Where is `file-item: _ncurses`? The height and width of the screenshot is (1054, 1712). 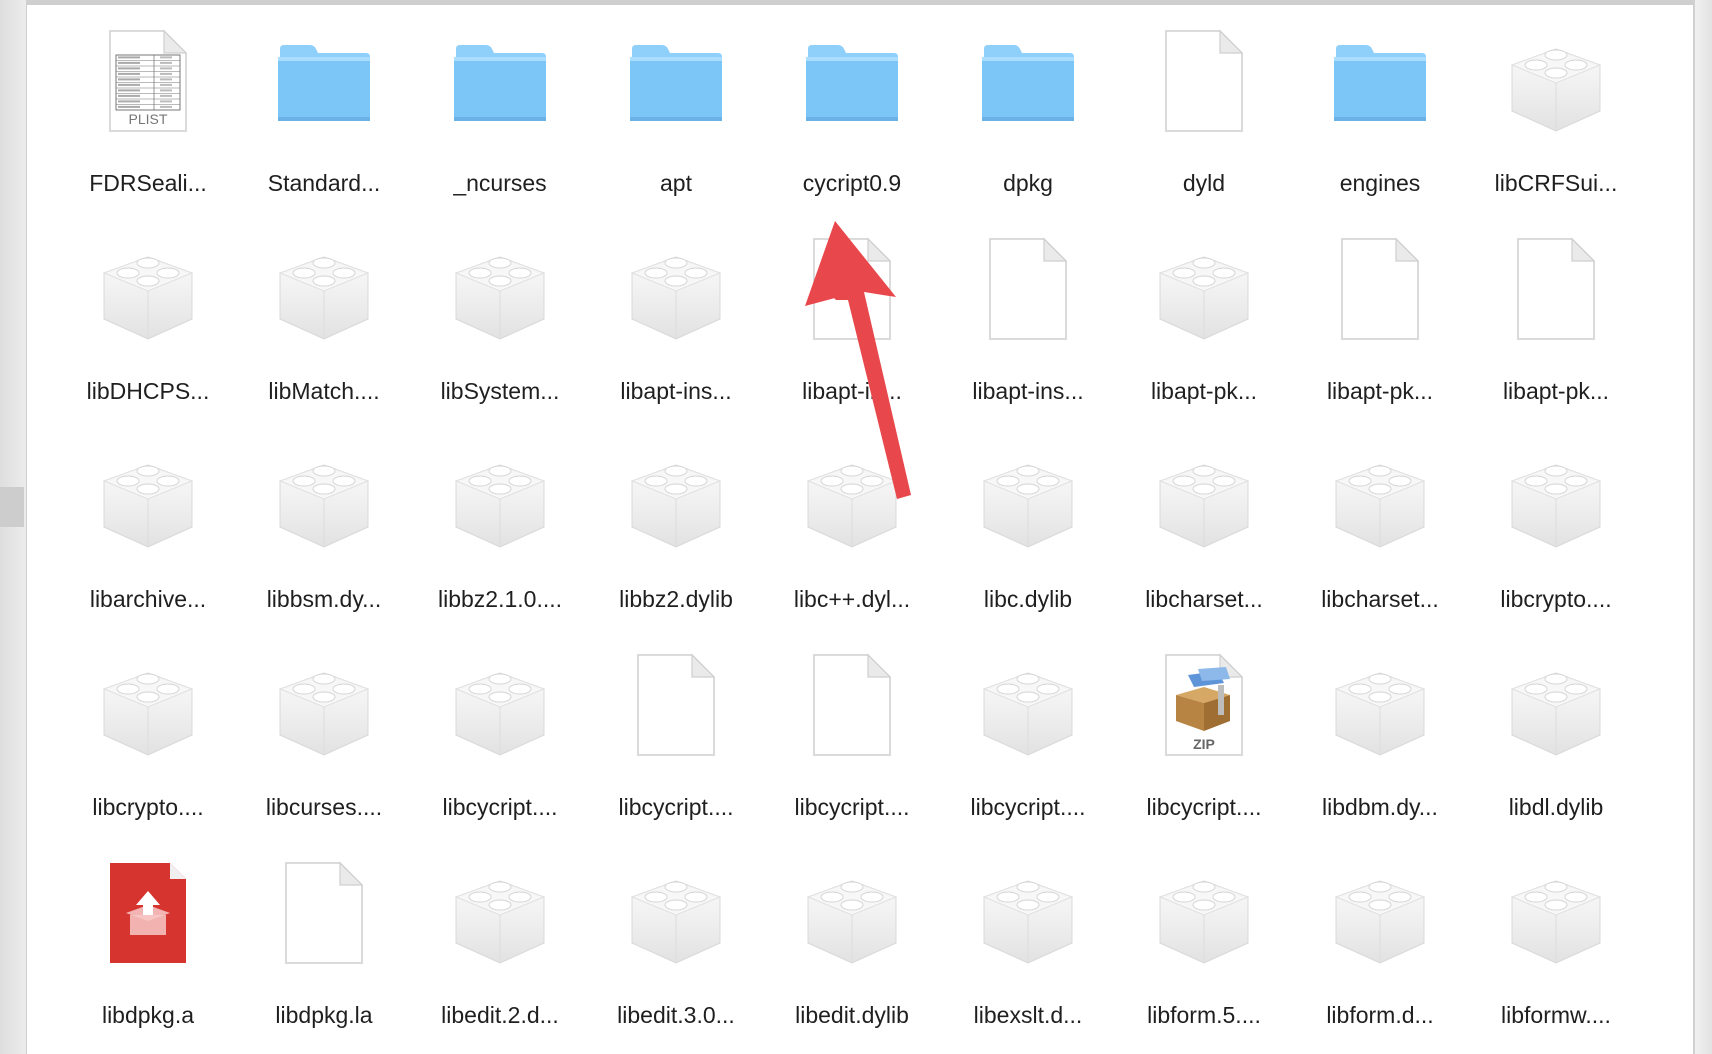 file-item: _ncurses is located at coordinates (500, 109).